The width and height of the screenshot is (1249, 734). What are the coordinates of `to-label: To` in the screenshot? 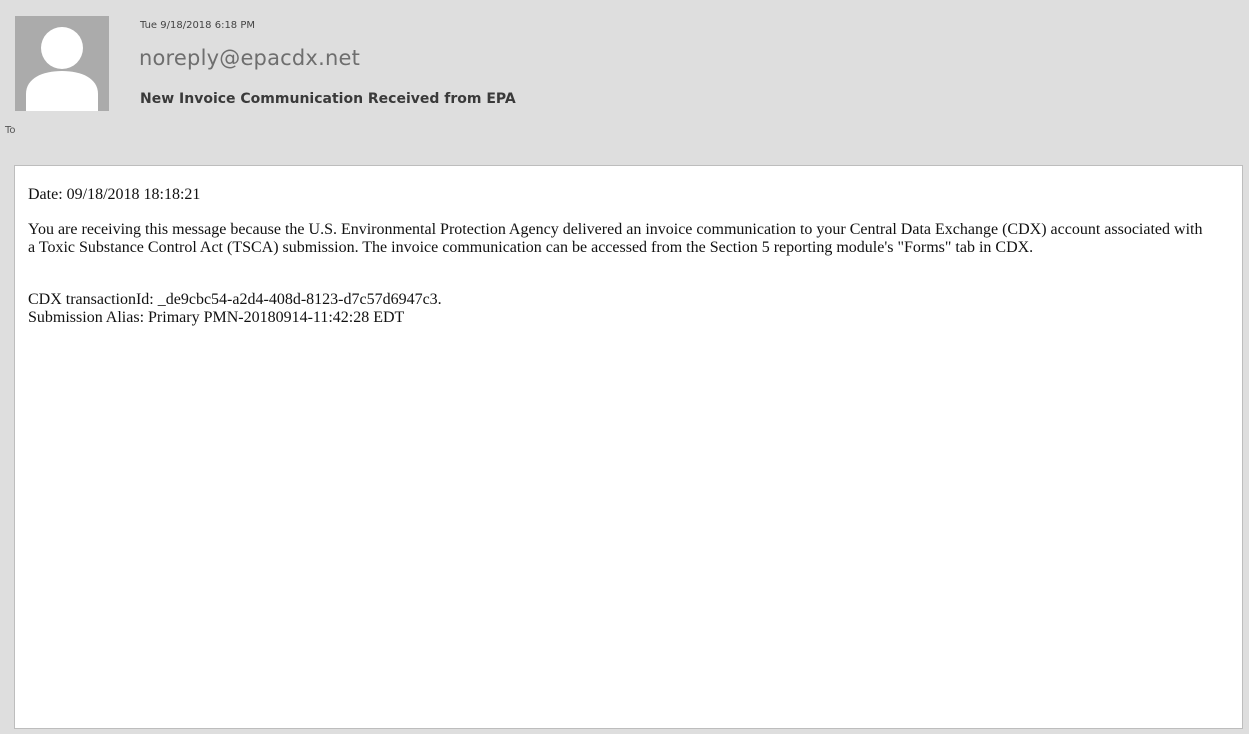 It's located at (10, 130).